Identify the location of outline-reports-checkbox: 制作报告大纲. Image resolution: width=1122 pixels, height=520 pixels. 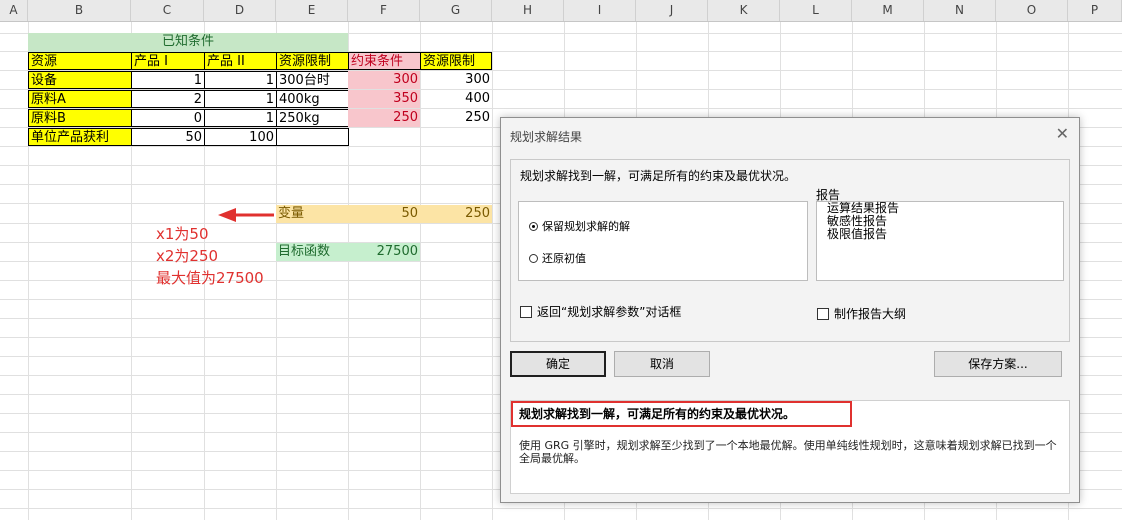
(861, 313).